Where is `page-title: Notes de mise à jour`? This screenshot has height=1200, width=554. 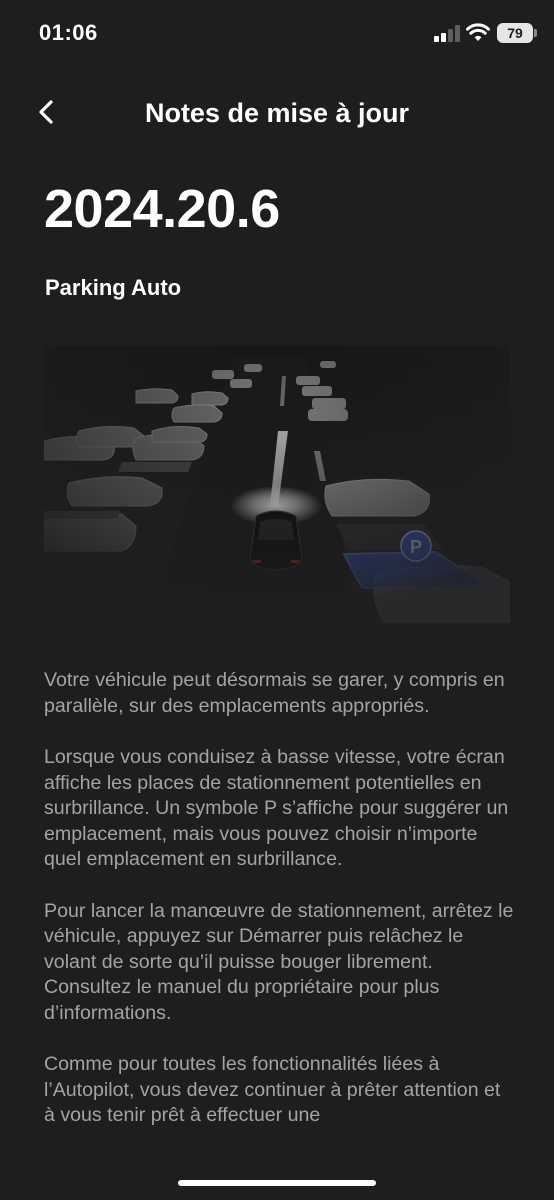
page-title: Notes de mise à jour is located at coordinates (277, 113).